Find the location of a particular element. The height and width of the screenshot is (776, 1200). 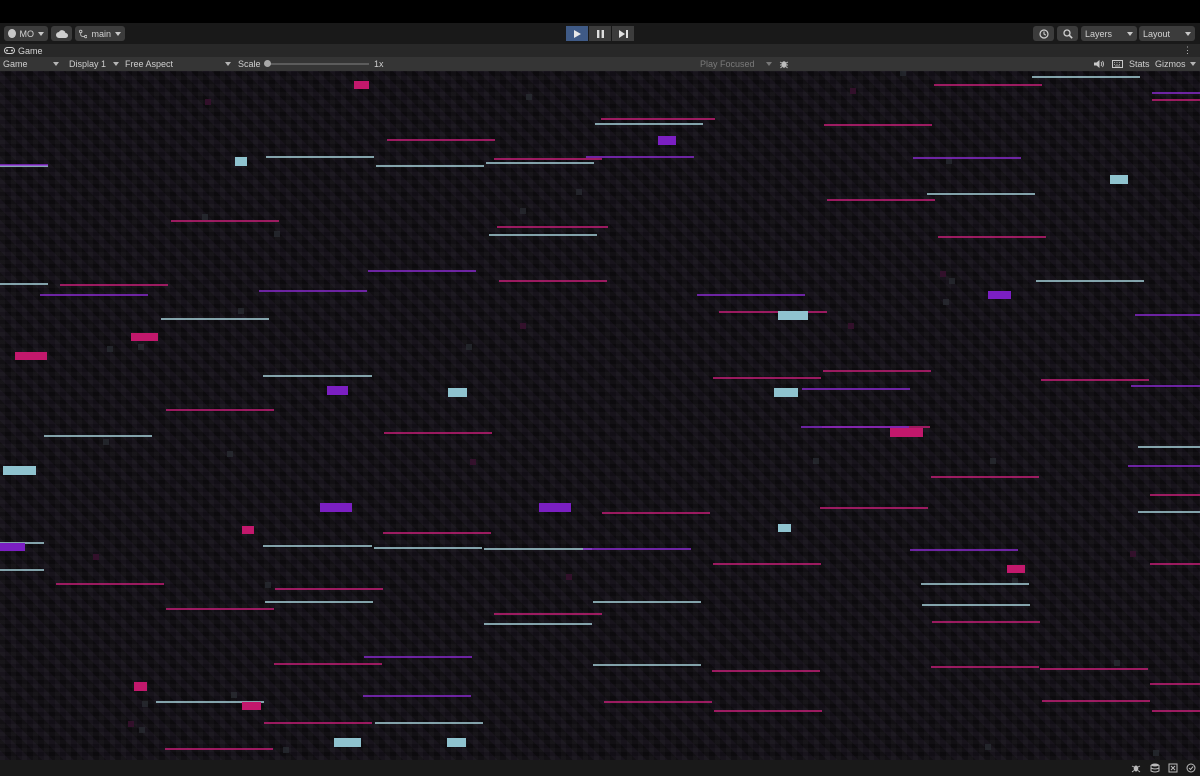

pause-button is located at coordinates (600, 33).